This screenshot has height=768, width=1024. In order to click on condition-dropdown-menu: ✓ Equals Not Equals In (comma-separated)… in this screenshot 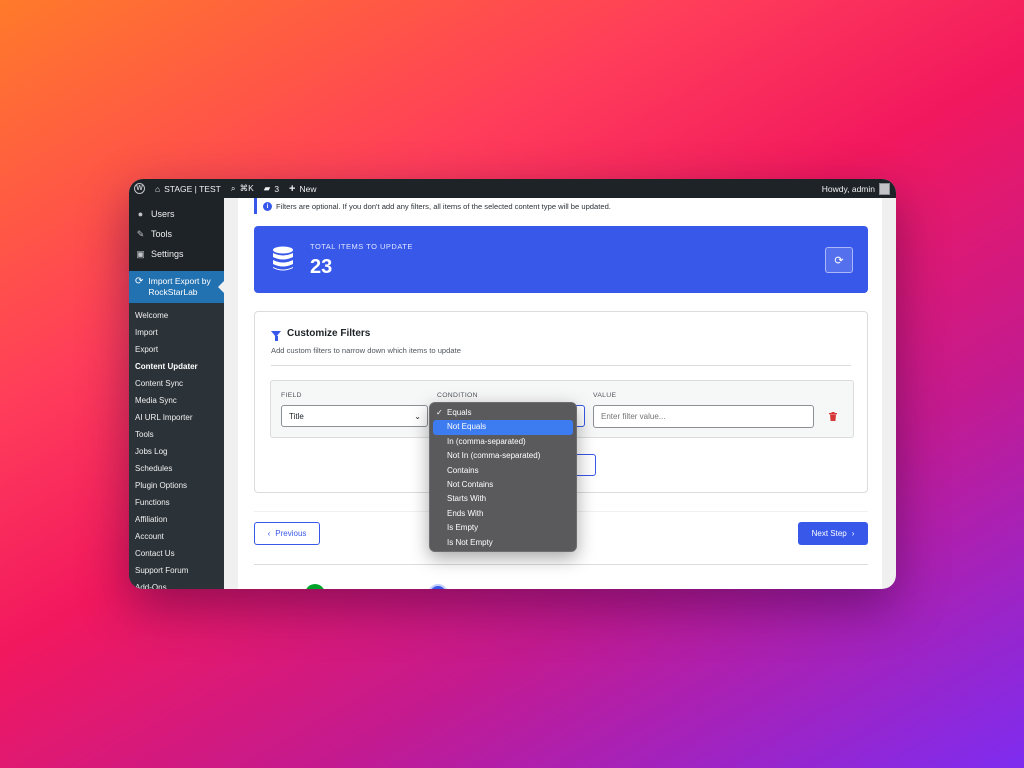, I will do `click(503, 477)`.